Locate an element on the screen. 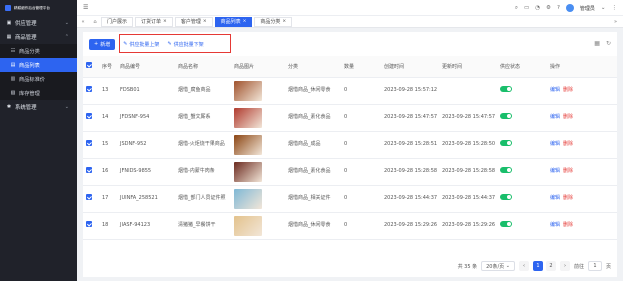 The image size is (623, 281). goto-label: 前往 is located at coordinates (578, 266).